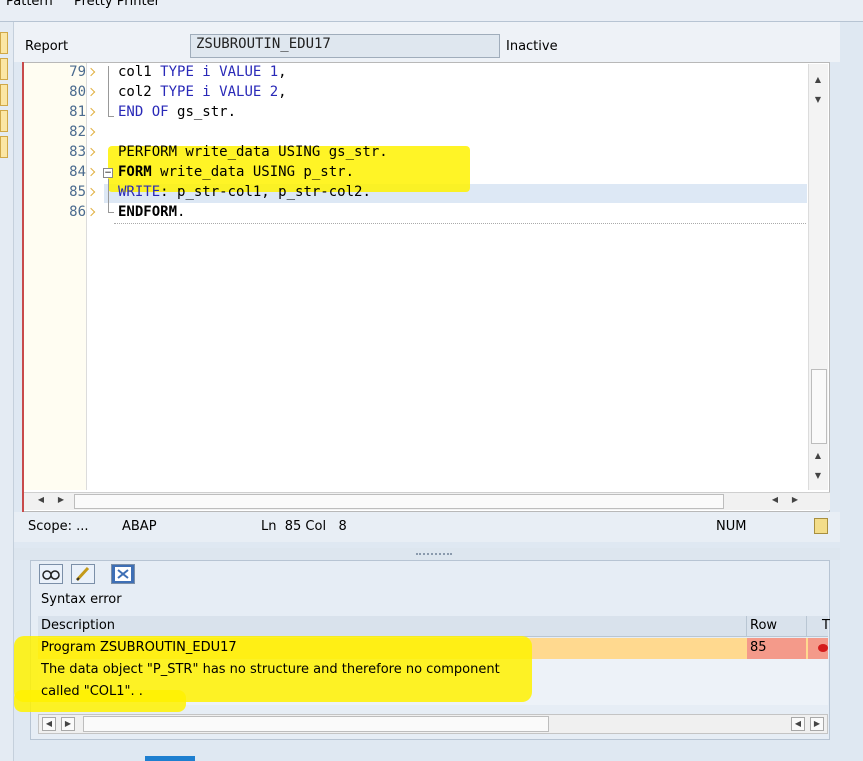  What do you see at coordinates (532, 46) in the screenshot?
I see `program-status: Inactive` at bounding box center [532, 46].